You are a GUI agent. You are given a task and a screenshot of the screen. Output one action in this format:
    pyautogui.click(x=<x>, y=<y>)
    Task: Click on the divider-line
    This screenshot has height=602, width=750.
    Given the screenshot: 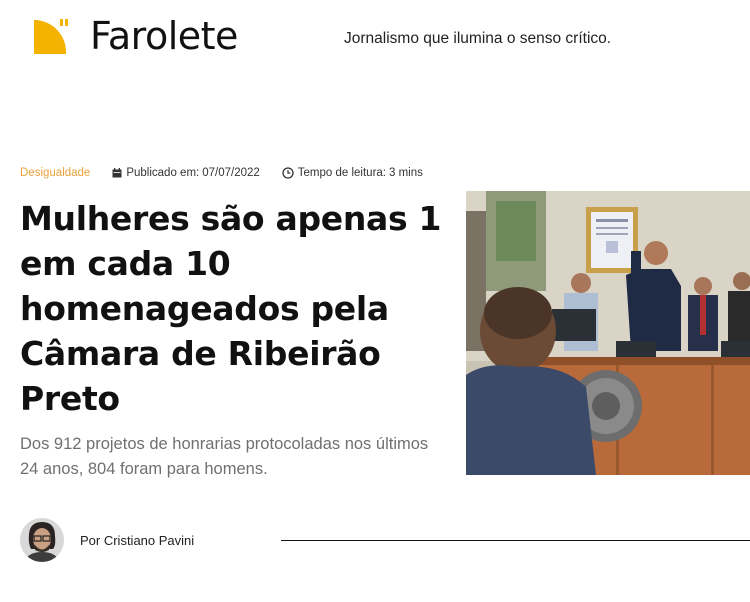 What is the action you would take?
    pyautogui.click(x=515, y=540)
    